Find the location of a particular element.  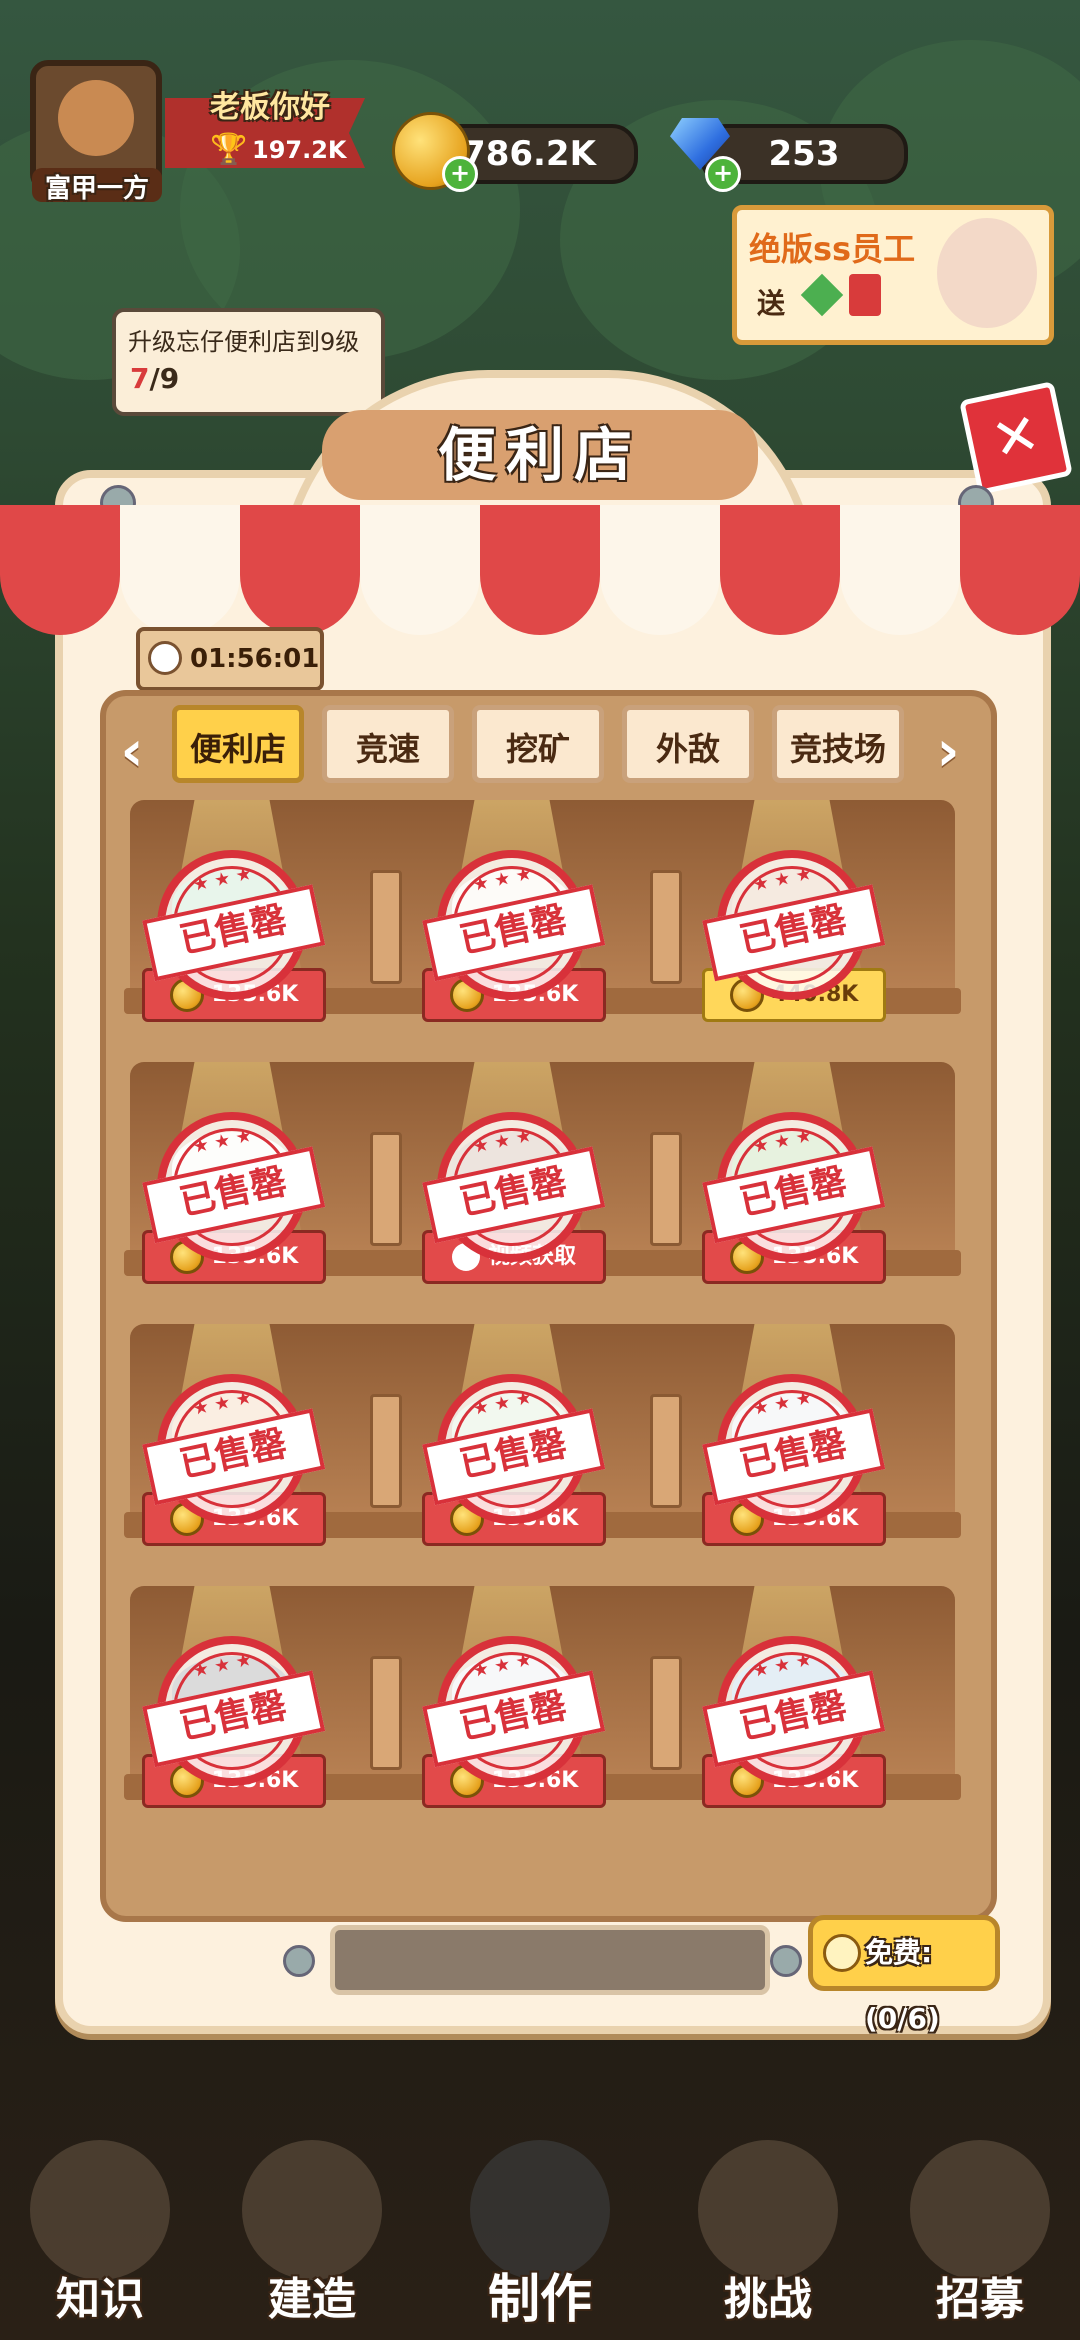

restock-timer: 01:56:01 is located at coordinates (230, 659).